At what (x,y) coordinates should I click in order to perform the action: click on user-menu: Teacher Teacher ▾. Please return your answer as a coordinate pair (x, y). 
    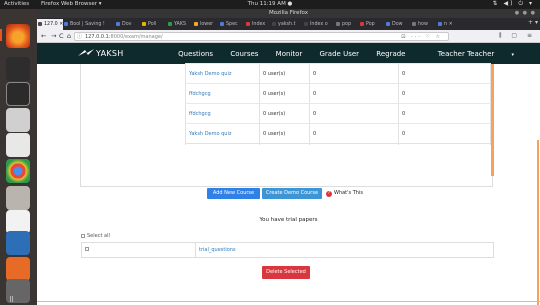
    Looking at the image, I should click on (468, 54).